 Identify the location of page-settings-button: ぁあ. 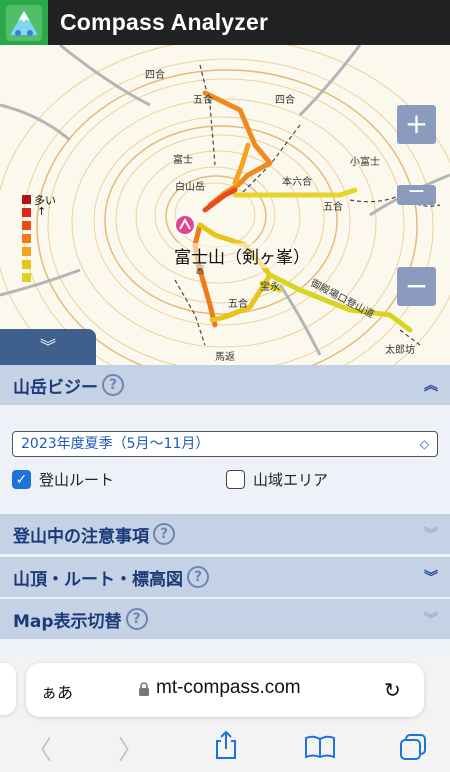
(57, 691).